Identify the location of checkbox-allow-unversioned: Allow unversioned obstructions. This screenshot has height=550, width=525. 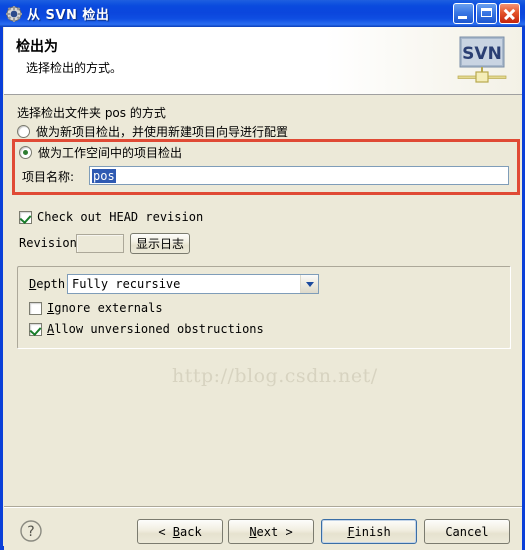
(146, 329).